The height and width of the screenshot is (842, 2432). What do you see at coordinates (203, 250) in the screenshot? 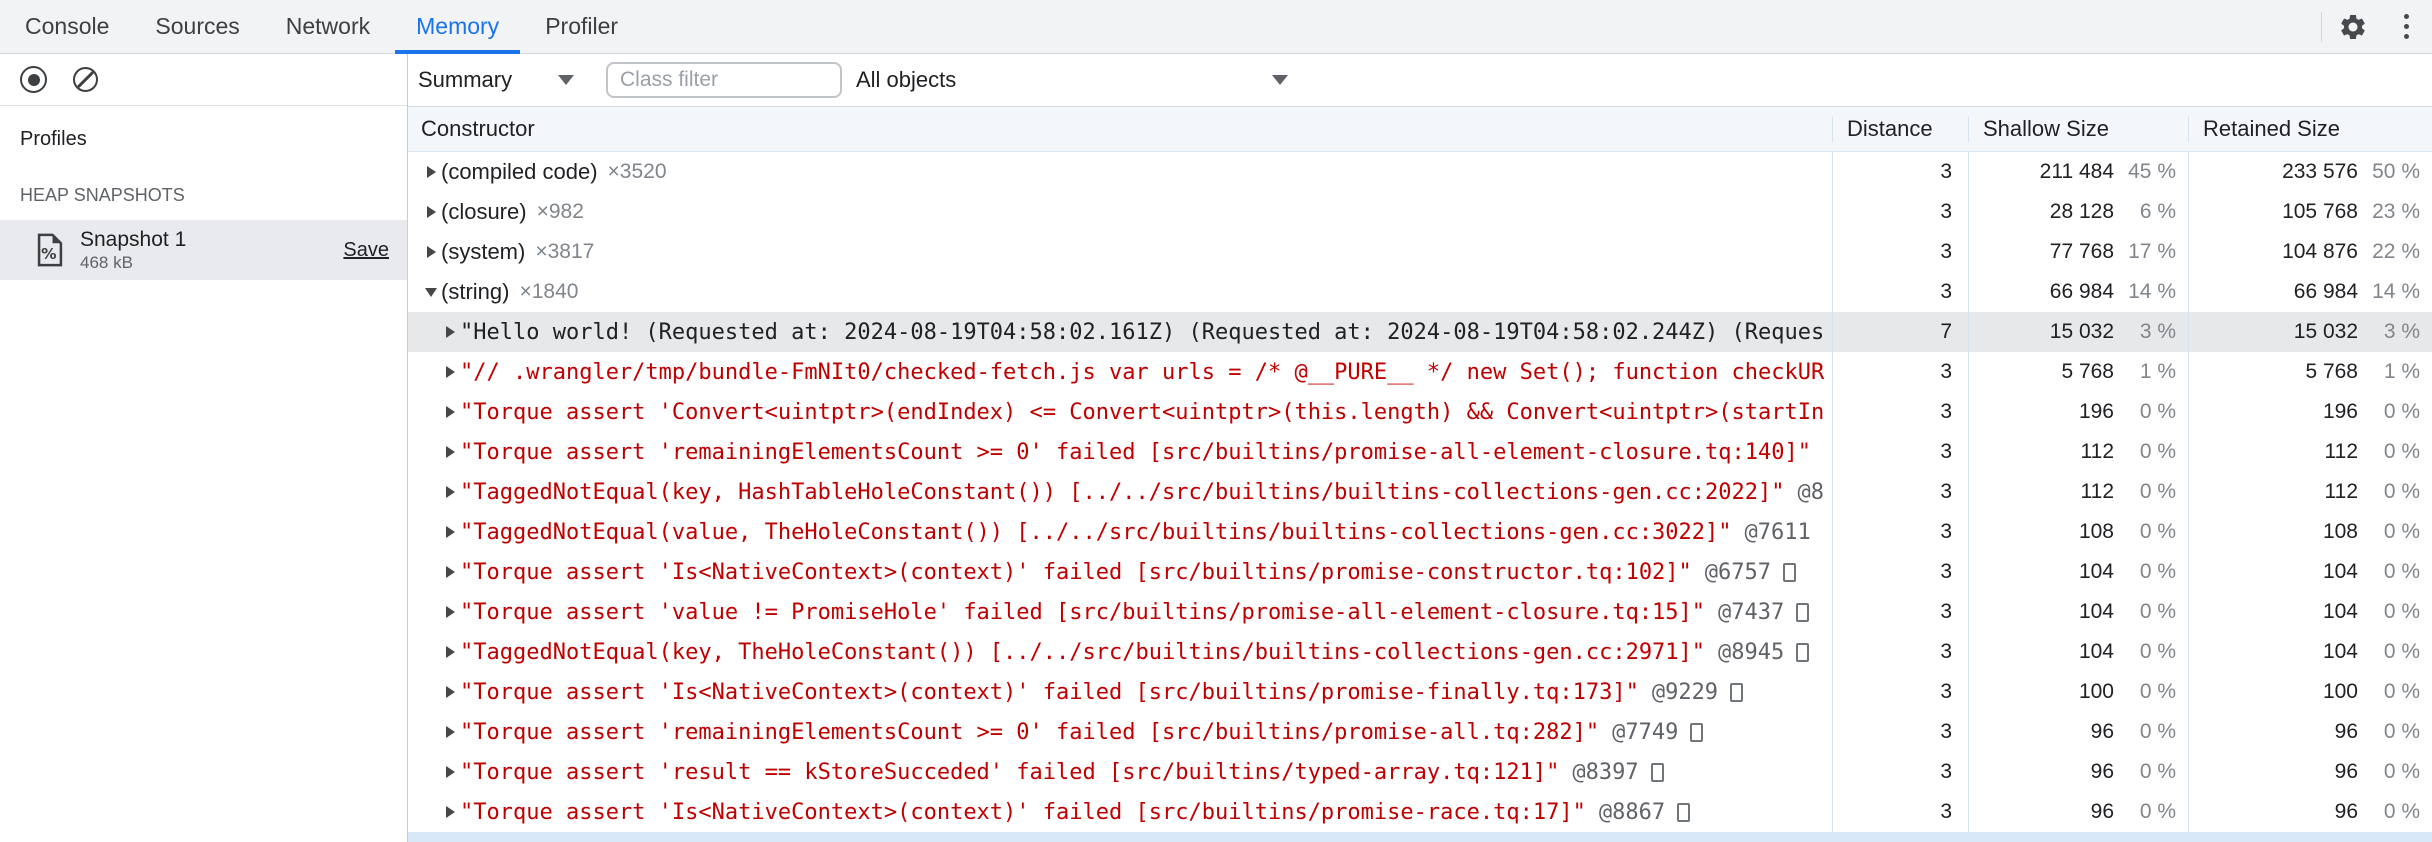
I see `snapshot-list-item: % Snapshot 1 468 kB Save` at bounding box center [203, 250].